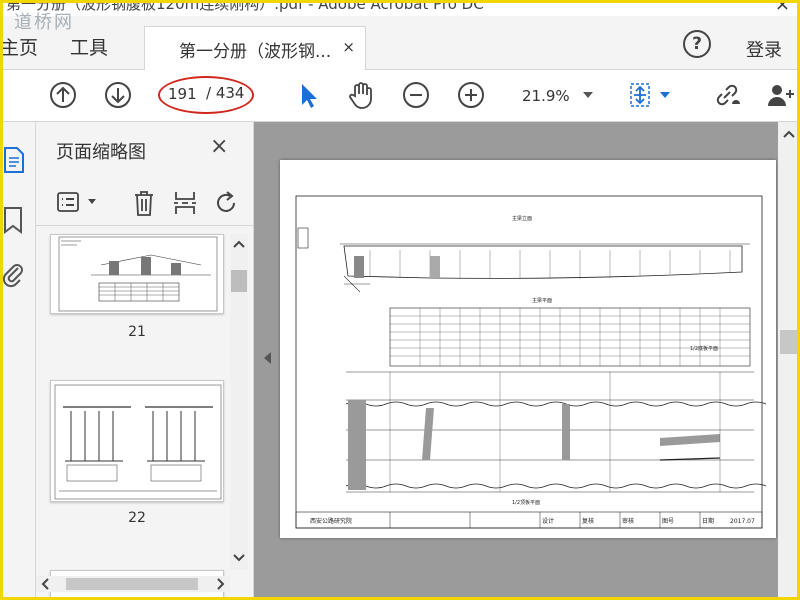 The height and width of the screenshot is (600, 800). I want to click on watermark: 道桥网, so click(44, 22).